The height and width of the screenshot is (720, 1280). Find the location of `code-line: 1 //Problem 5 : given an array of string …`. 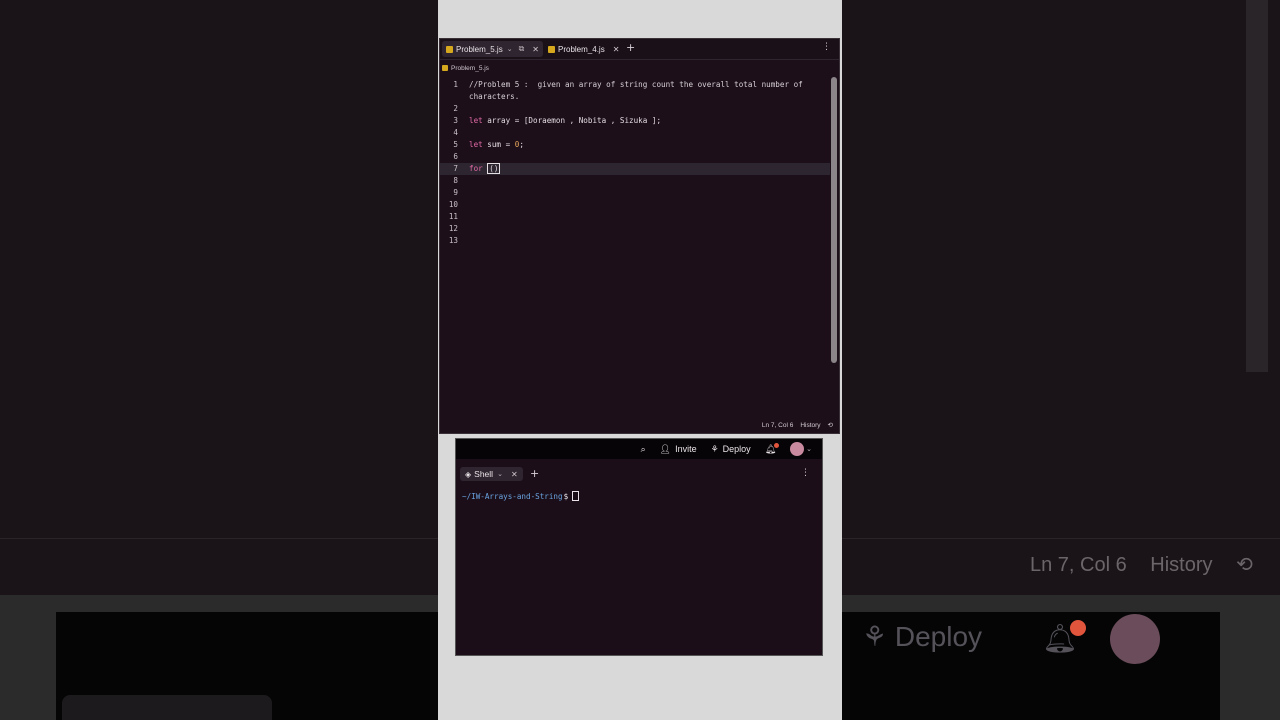

code-line: 1 //Problem 5 : given an array of string … is located at coordinates (635, 85).